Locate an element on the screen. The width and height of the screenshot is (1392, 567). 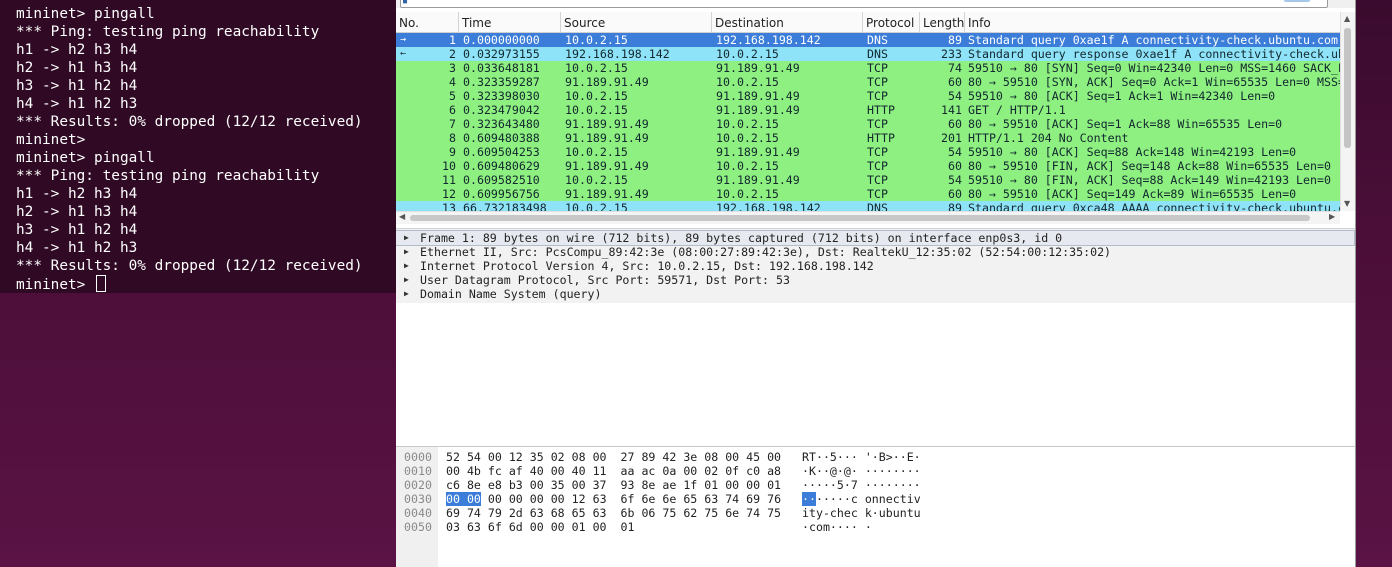
bytes-hex-highlight: 00 00 is located at coordinates (463, 499).